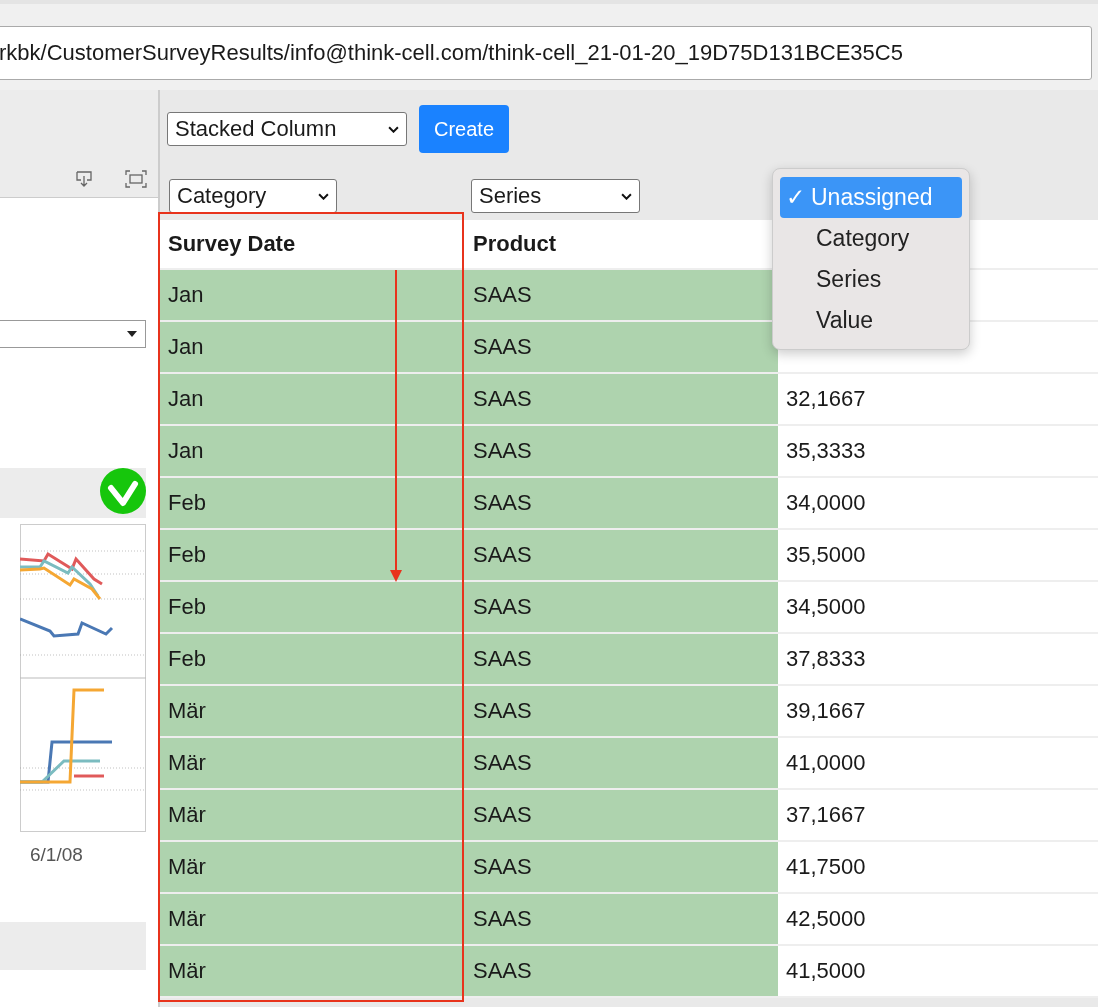 Image resolution: width=1098 pixels, height=1007 pixels. I want to click on column-header: Product, so click(515, 244).